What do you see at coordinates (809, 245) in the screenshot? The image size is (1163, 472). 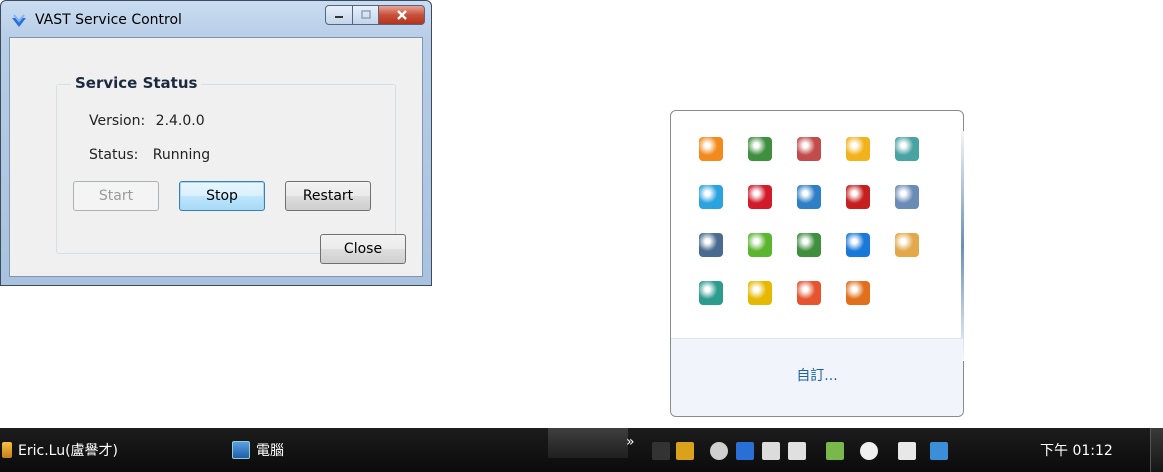 I see `diamond-app-icon` at bounding box center [809, 245].